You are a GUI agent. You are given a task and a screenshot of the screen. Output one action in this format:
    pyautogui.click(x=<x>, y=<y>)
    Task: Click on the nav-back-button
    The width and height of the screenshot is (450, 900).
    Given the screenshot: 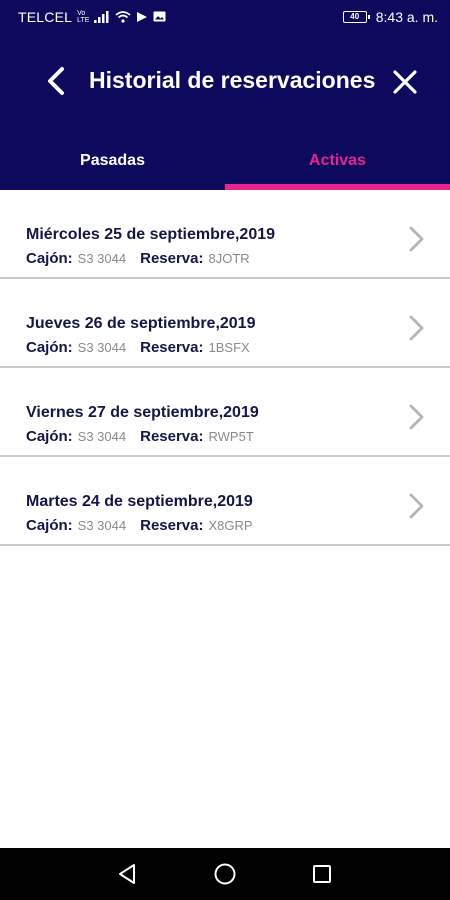 What is the action you would take?
    pyautogui.click(x=128, y=874)
    